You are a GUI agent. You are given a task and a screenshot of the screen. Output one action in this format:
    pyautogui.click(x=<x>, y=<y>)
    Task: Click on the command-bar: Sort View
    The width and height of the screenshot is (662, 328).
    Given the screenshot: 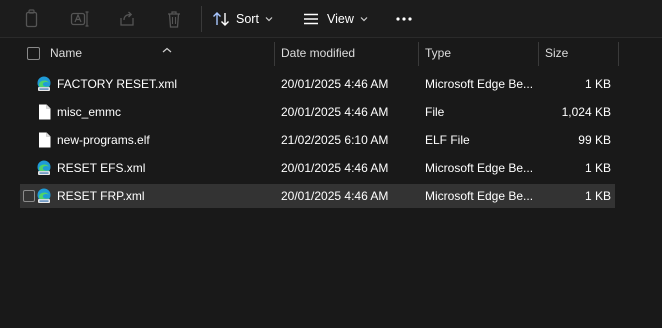 What is the action you would take?
    pyautogui.click(x=331, y=19)
    